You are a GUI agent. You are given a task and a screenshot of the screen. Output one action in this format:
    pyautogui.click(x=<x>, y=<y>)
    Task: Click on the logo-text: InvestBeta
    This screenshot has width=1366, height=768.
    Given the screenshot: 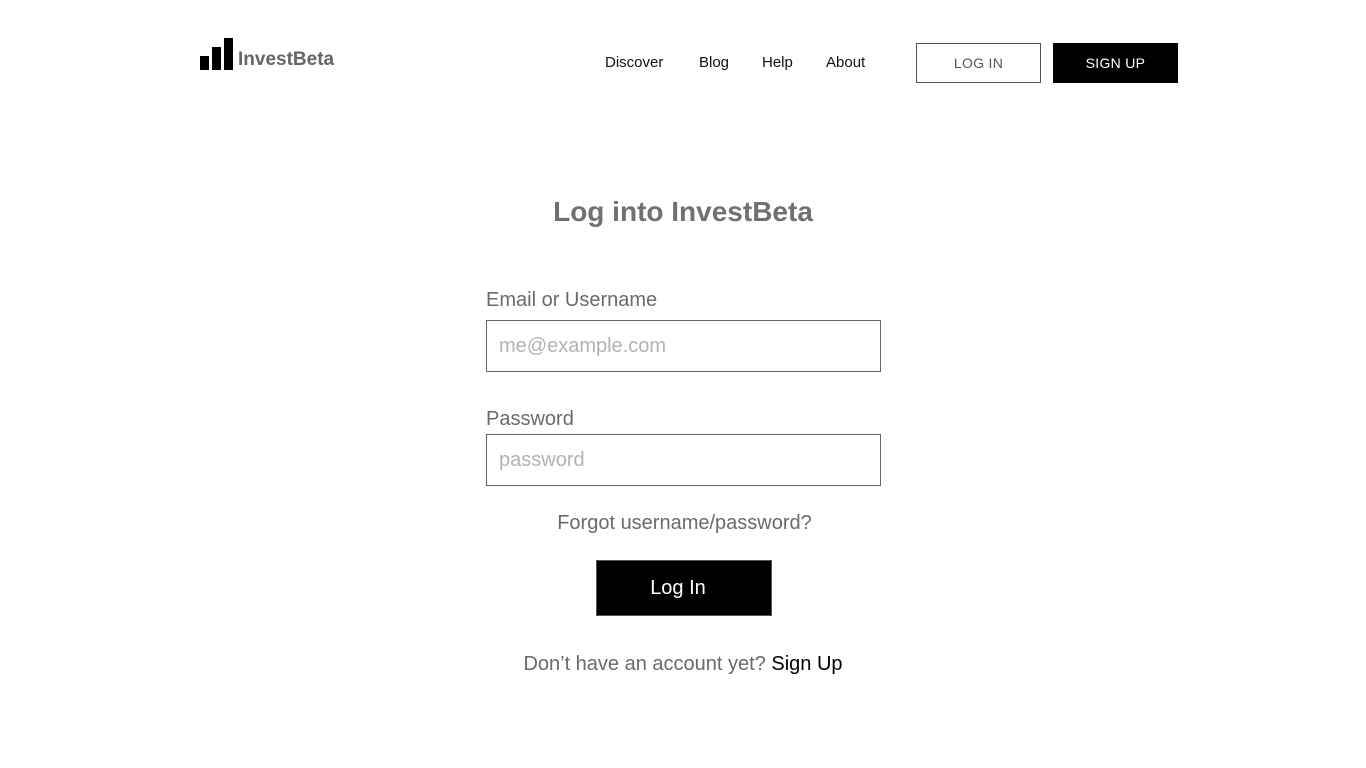 What is the action you would take?
    pyautogui.click(x=286, y=59)
    